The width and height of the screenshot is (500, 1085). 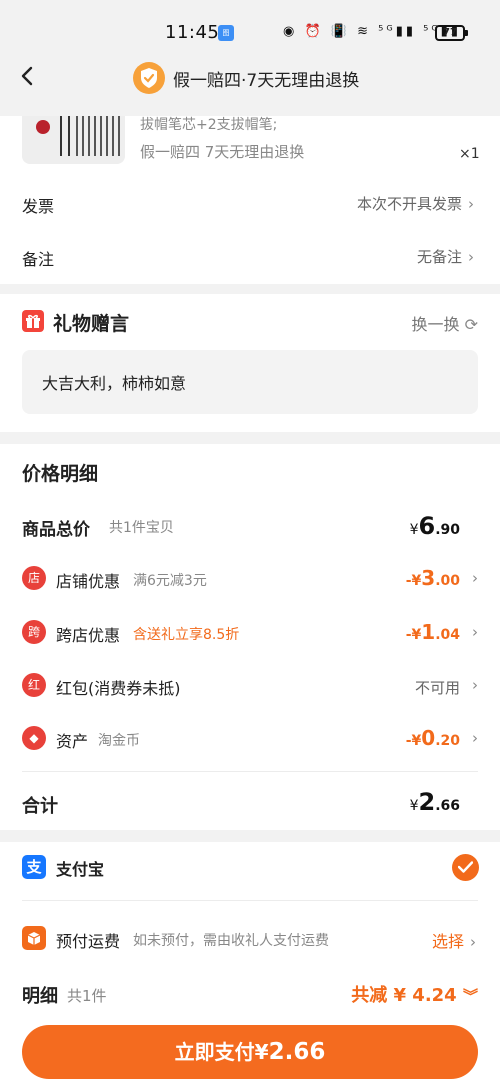 What do you see at coordinates (221, 1052) in the screenshot?
I see `pay-button-label: 立即支付¥` at bounding box center [221, 1052].